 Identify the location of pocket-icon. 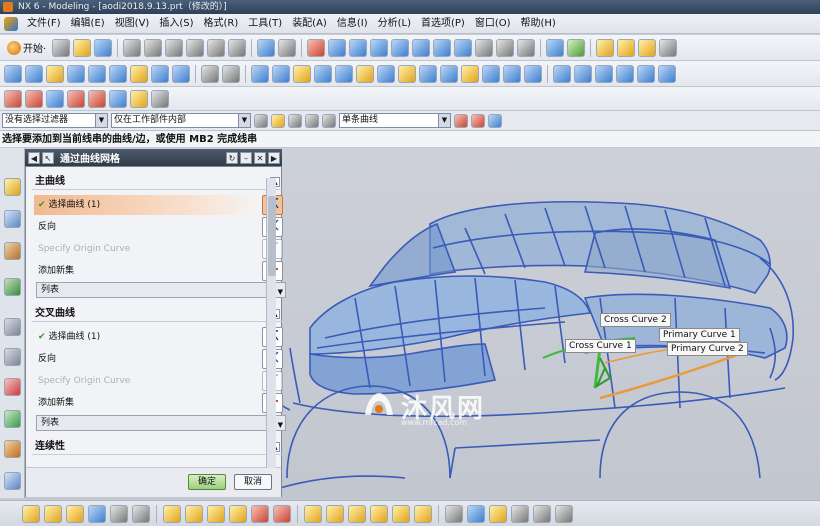
(139, 73).